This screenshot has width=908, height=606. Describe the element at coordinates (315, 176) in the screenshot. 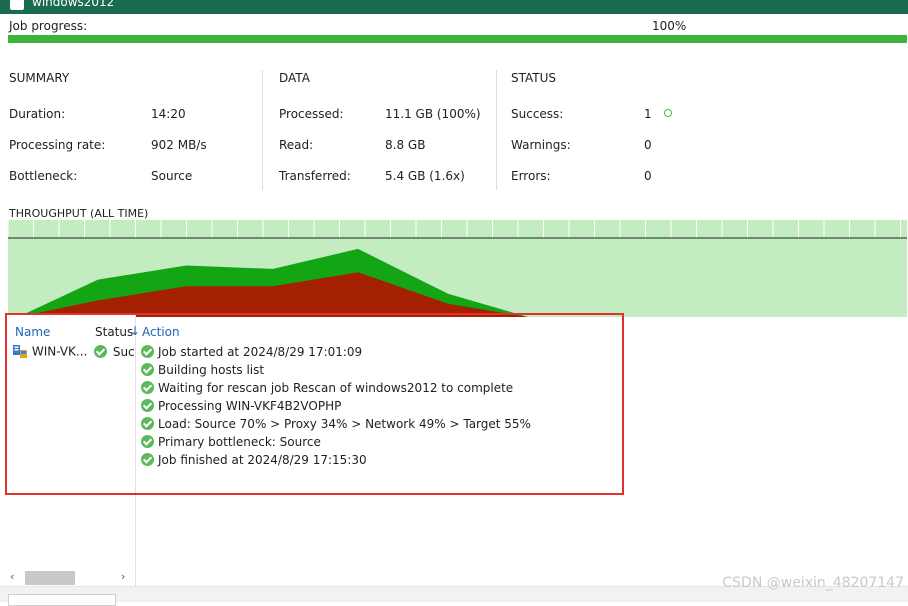

I see `transferred-label: Transferred:` at that location.